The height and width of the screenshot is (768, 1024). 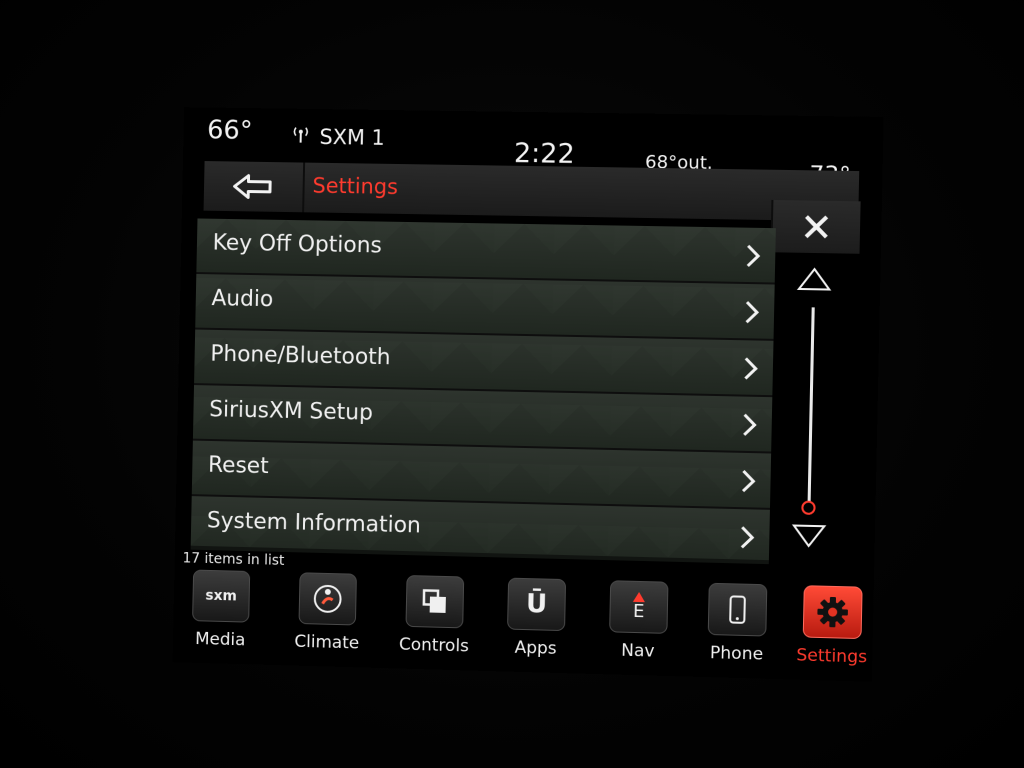 What do you see at coordinates (535, 648) in the screenshot?
I see `nav-label: Apps` at bounding box center [535, 648].